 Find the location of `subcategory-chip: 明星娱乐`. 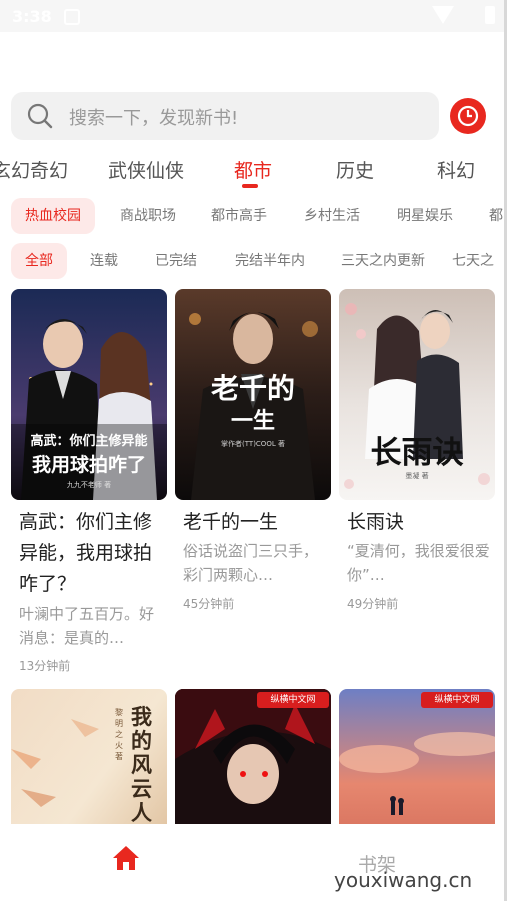

subcategory-chip: 明星娱乐 is located at coordinates (425, 216).